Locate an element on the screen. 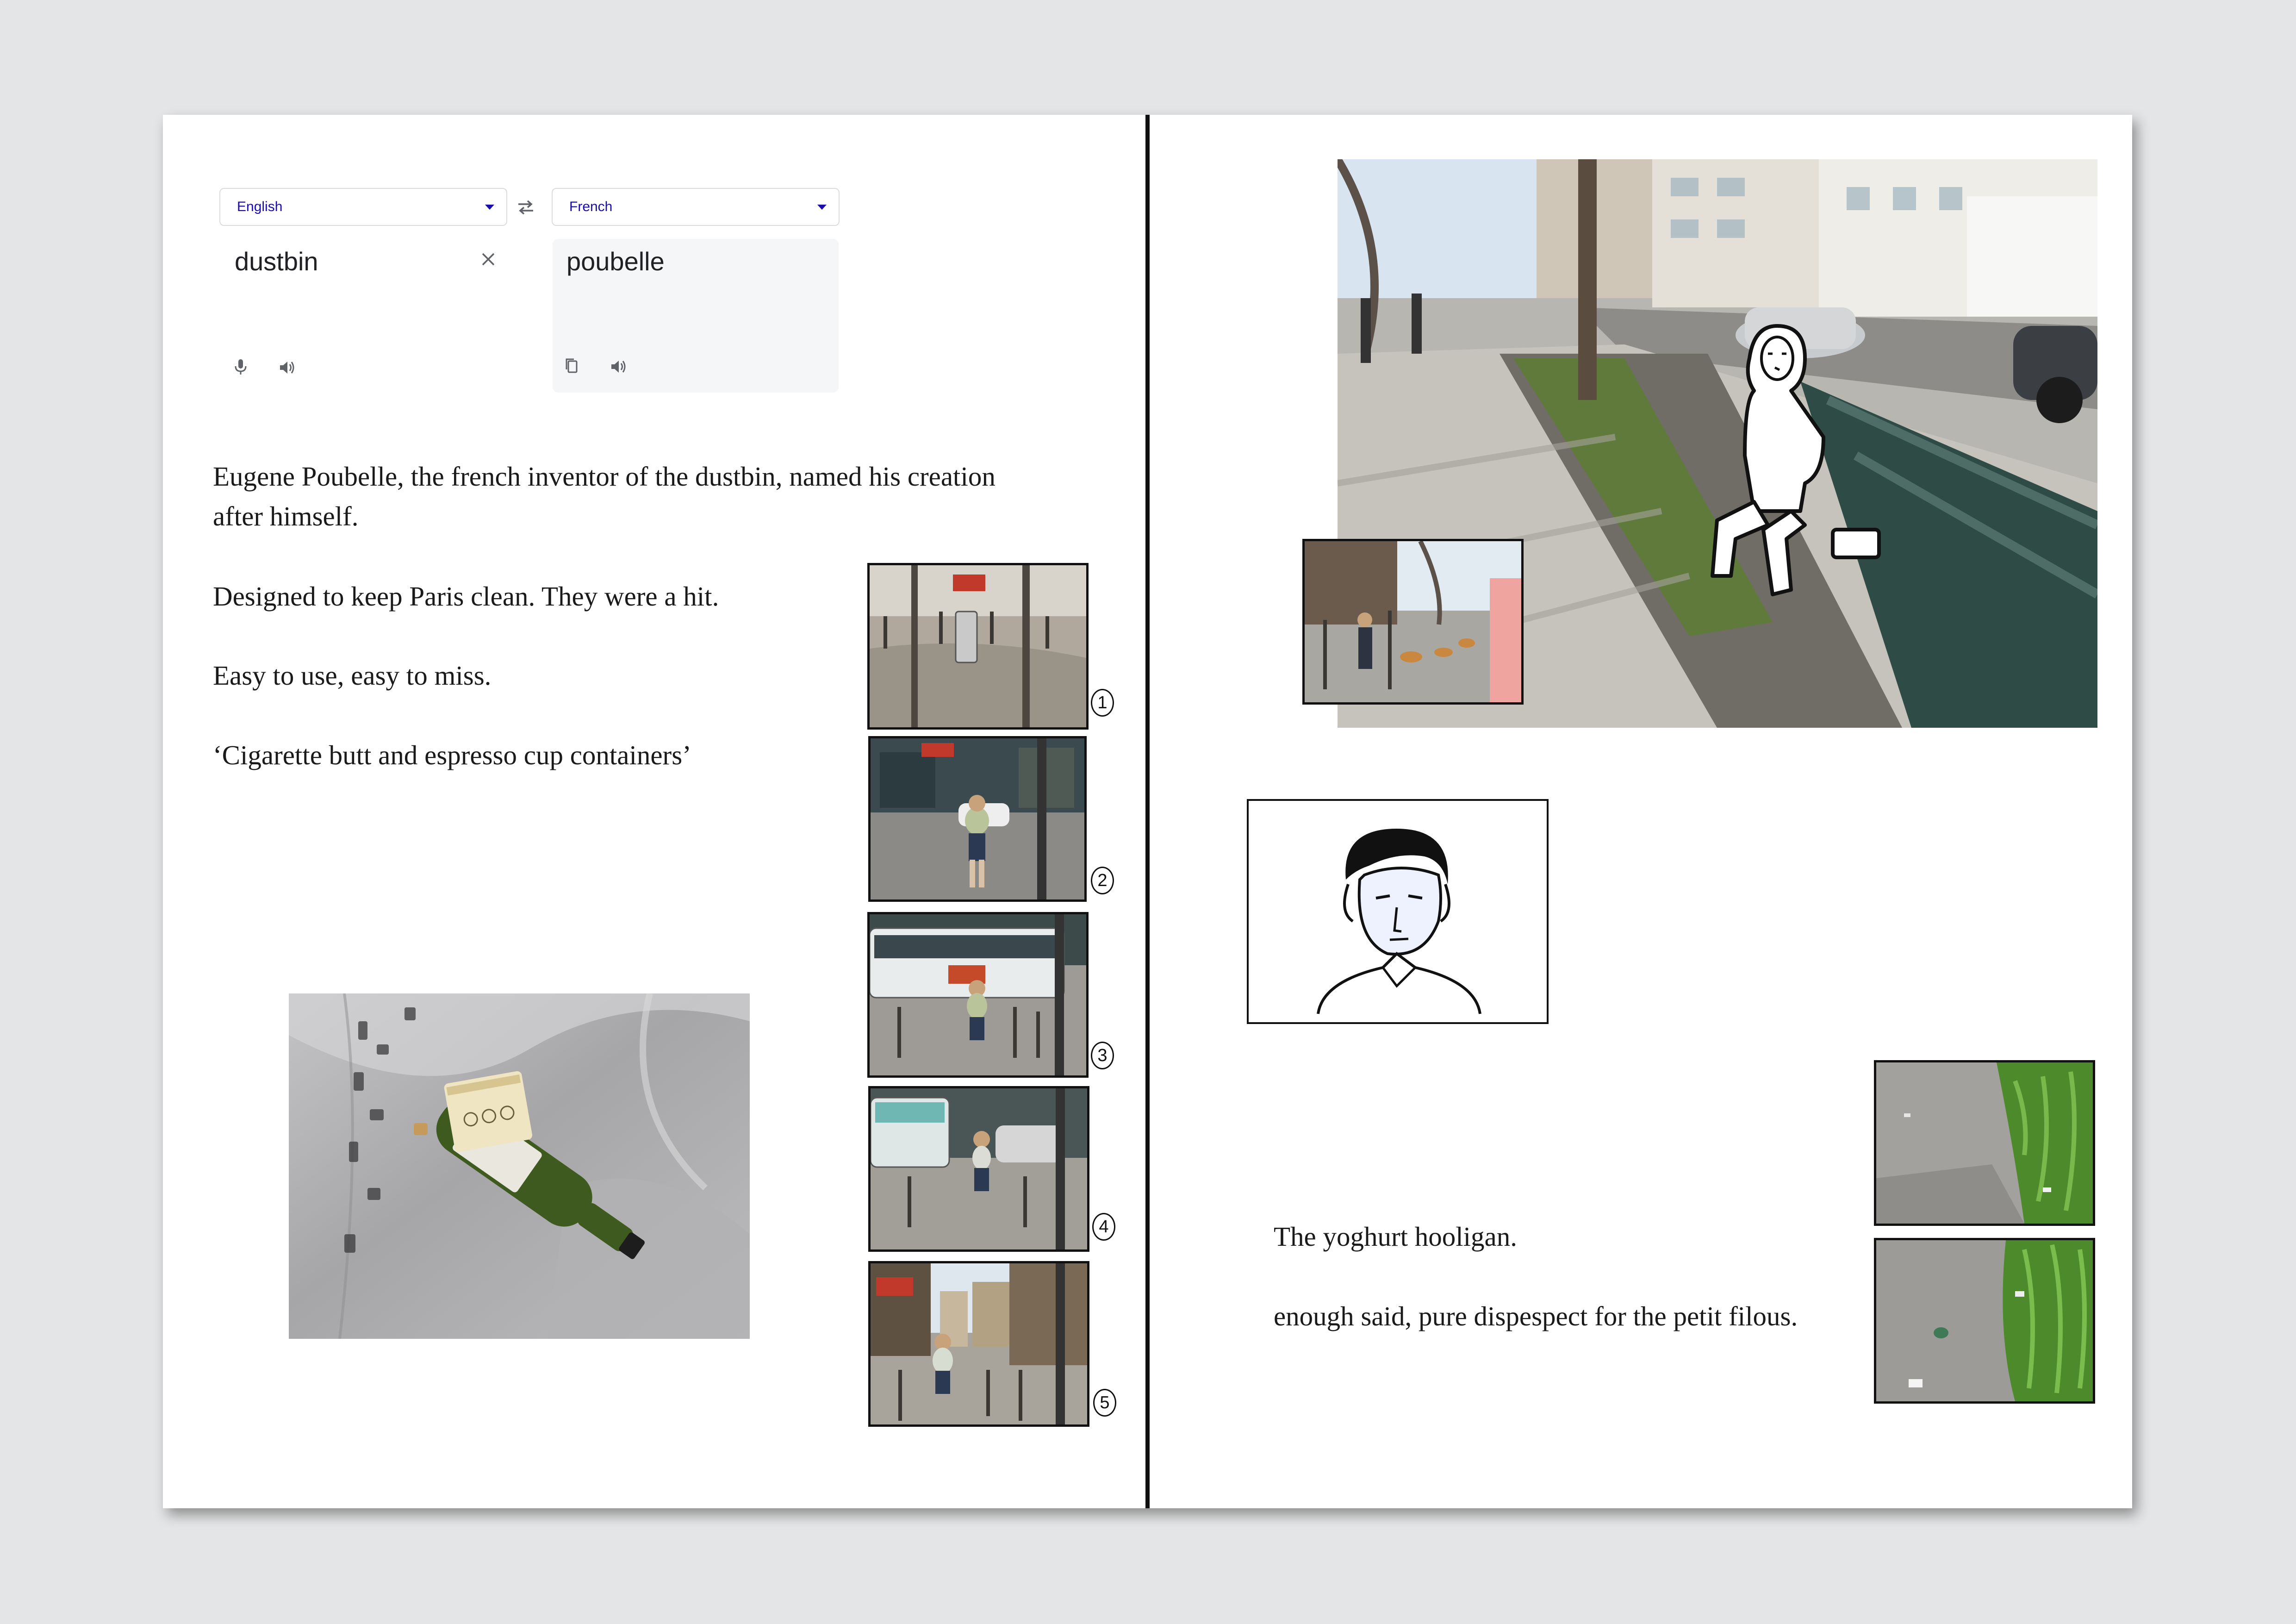 The width and height of the screenshot is (2296, 1624). sequence-number-4: 4 is located at coordinates (1103, 1227).